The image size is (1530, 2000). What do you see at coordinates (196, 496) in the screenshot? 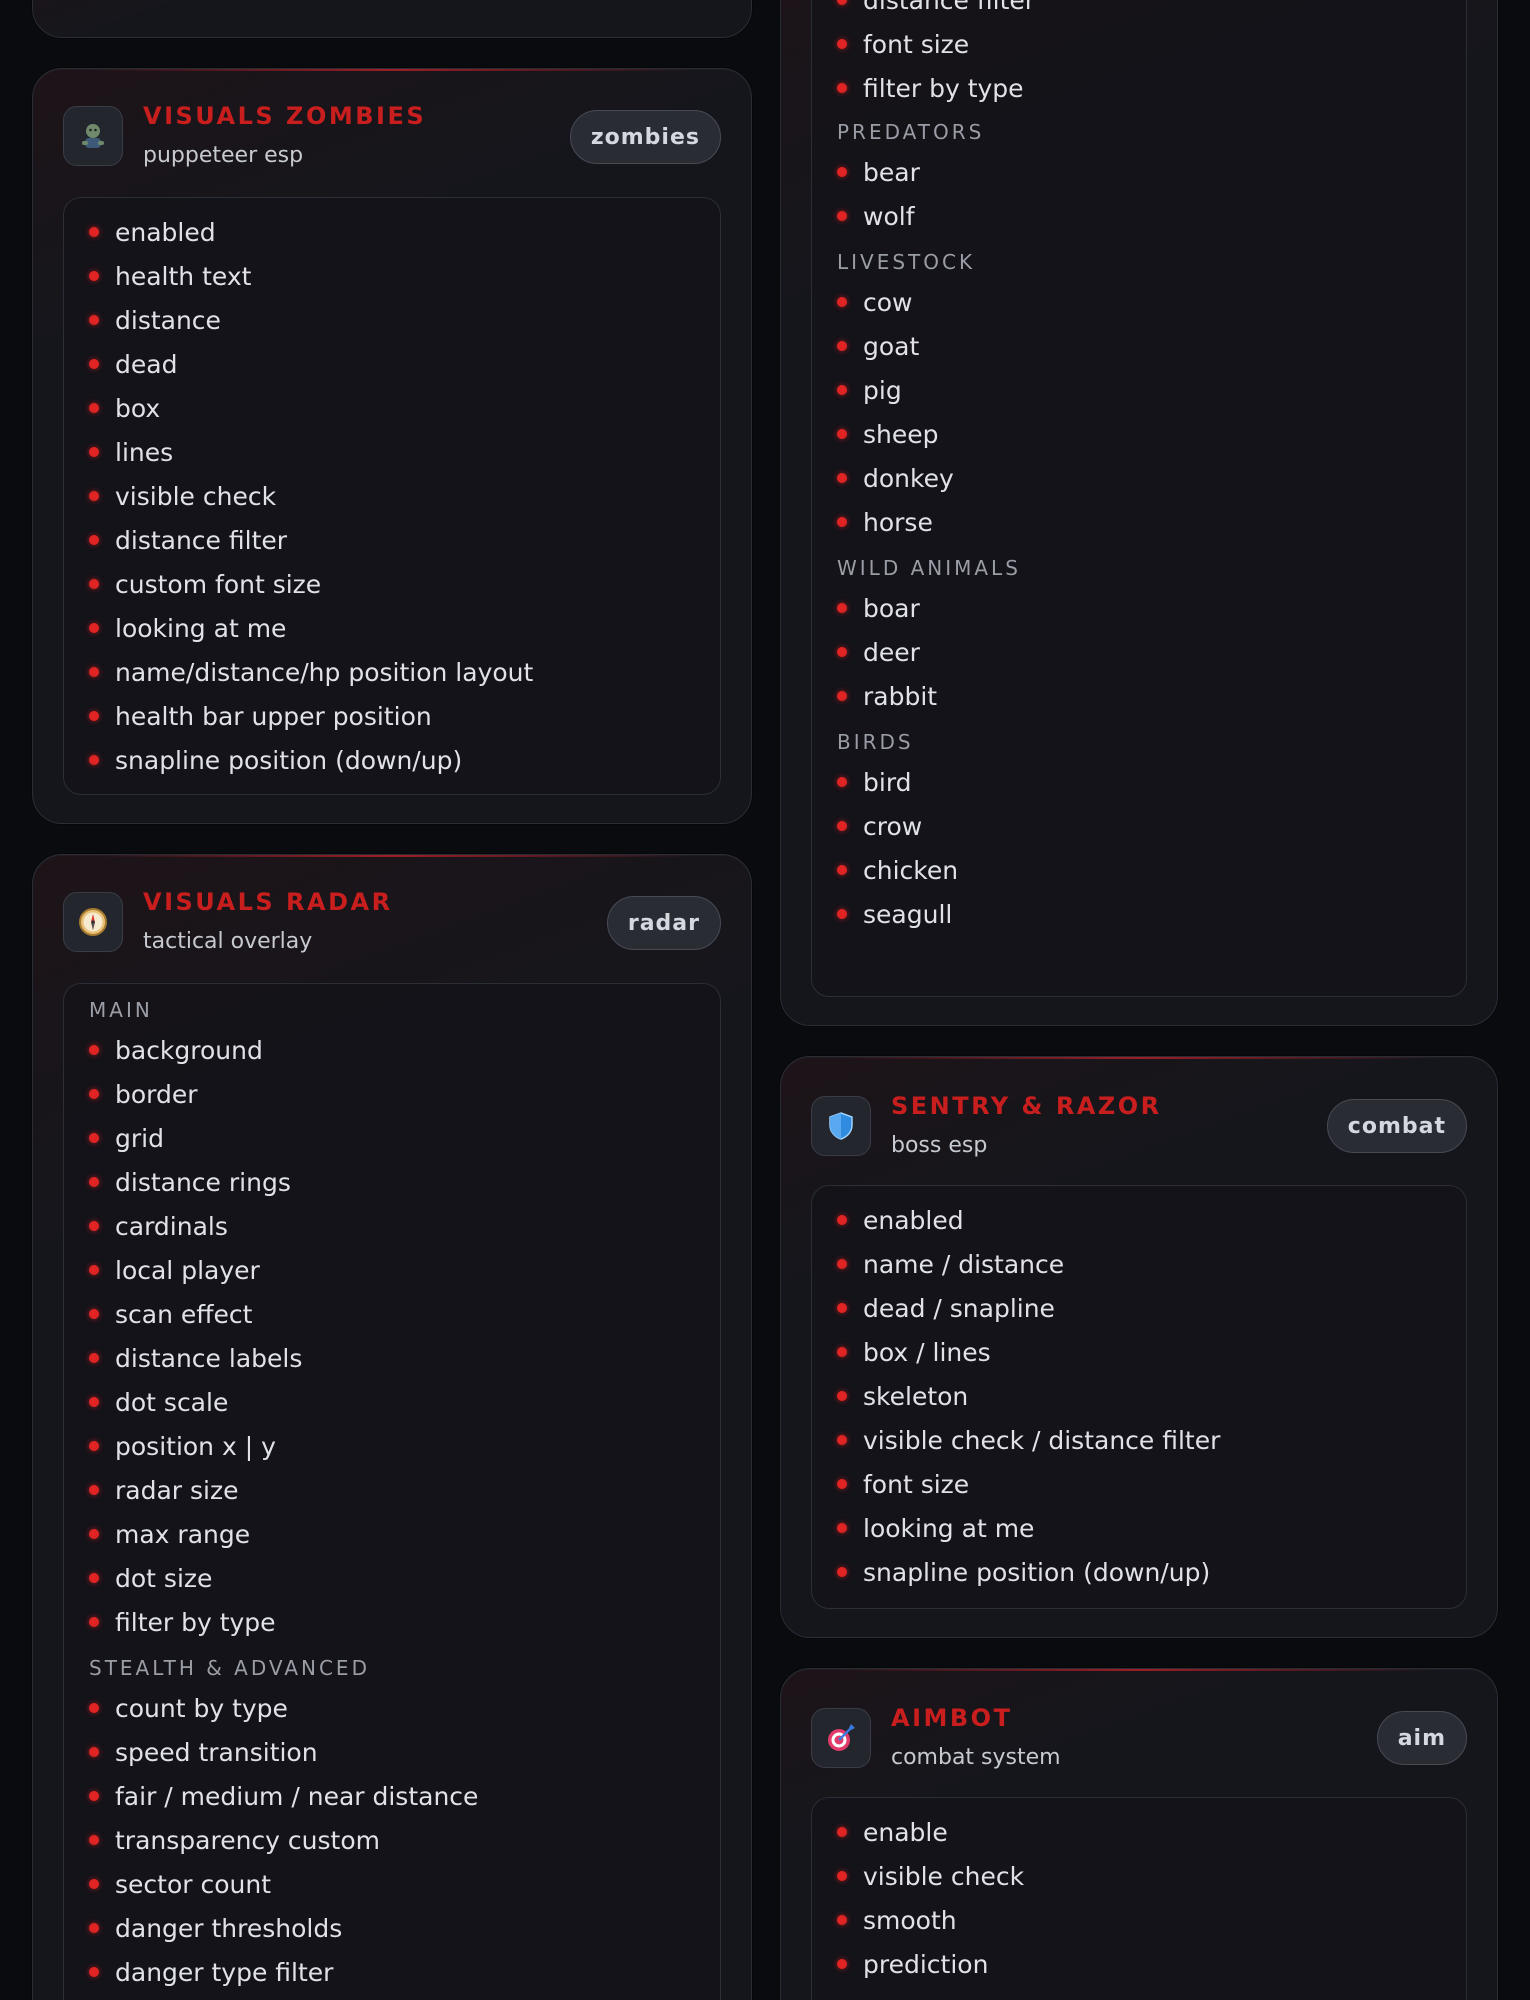
I see `list-item-label: visible check` at bounding box center [196, 496].